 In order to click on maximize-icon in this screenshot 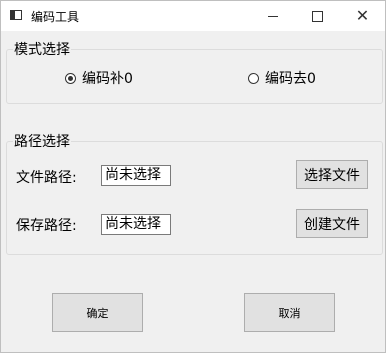, I will do `click(317, 16)`.